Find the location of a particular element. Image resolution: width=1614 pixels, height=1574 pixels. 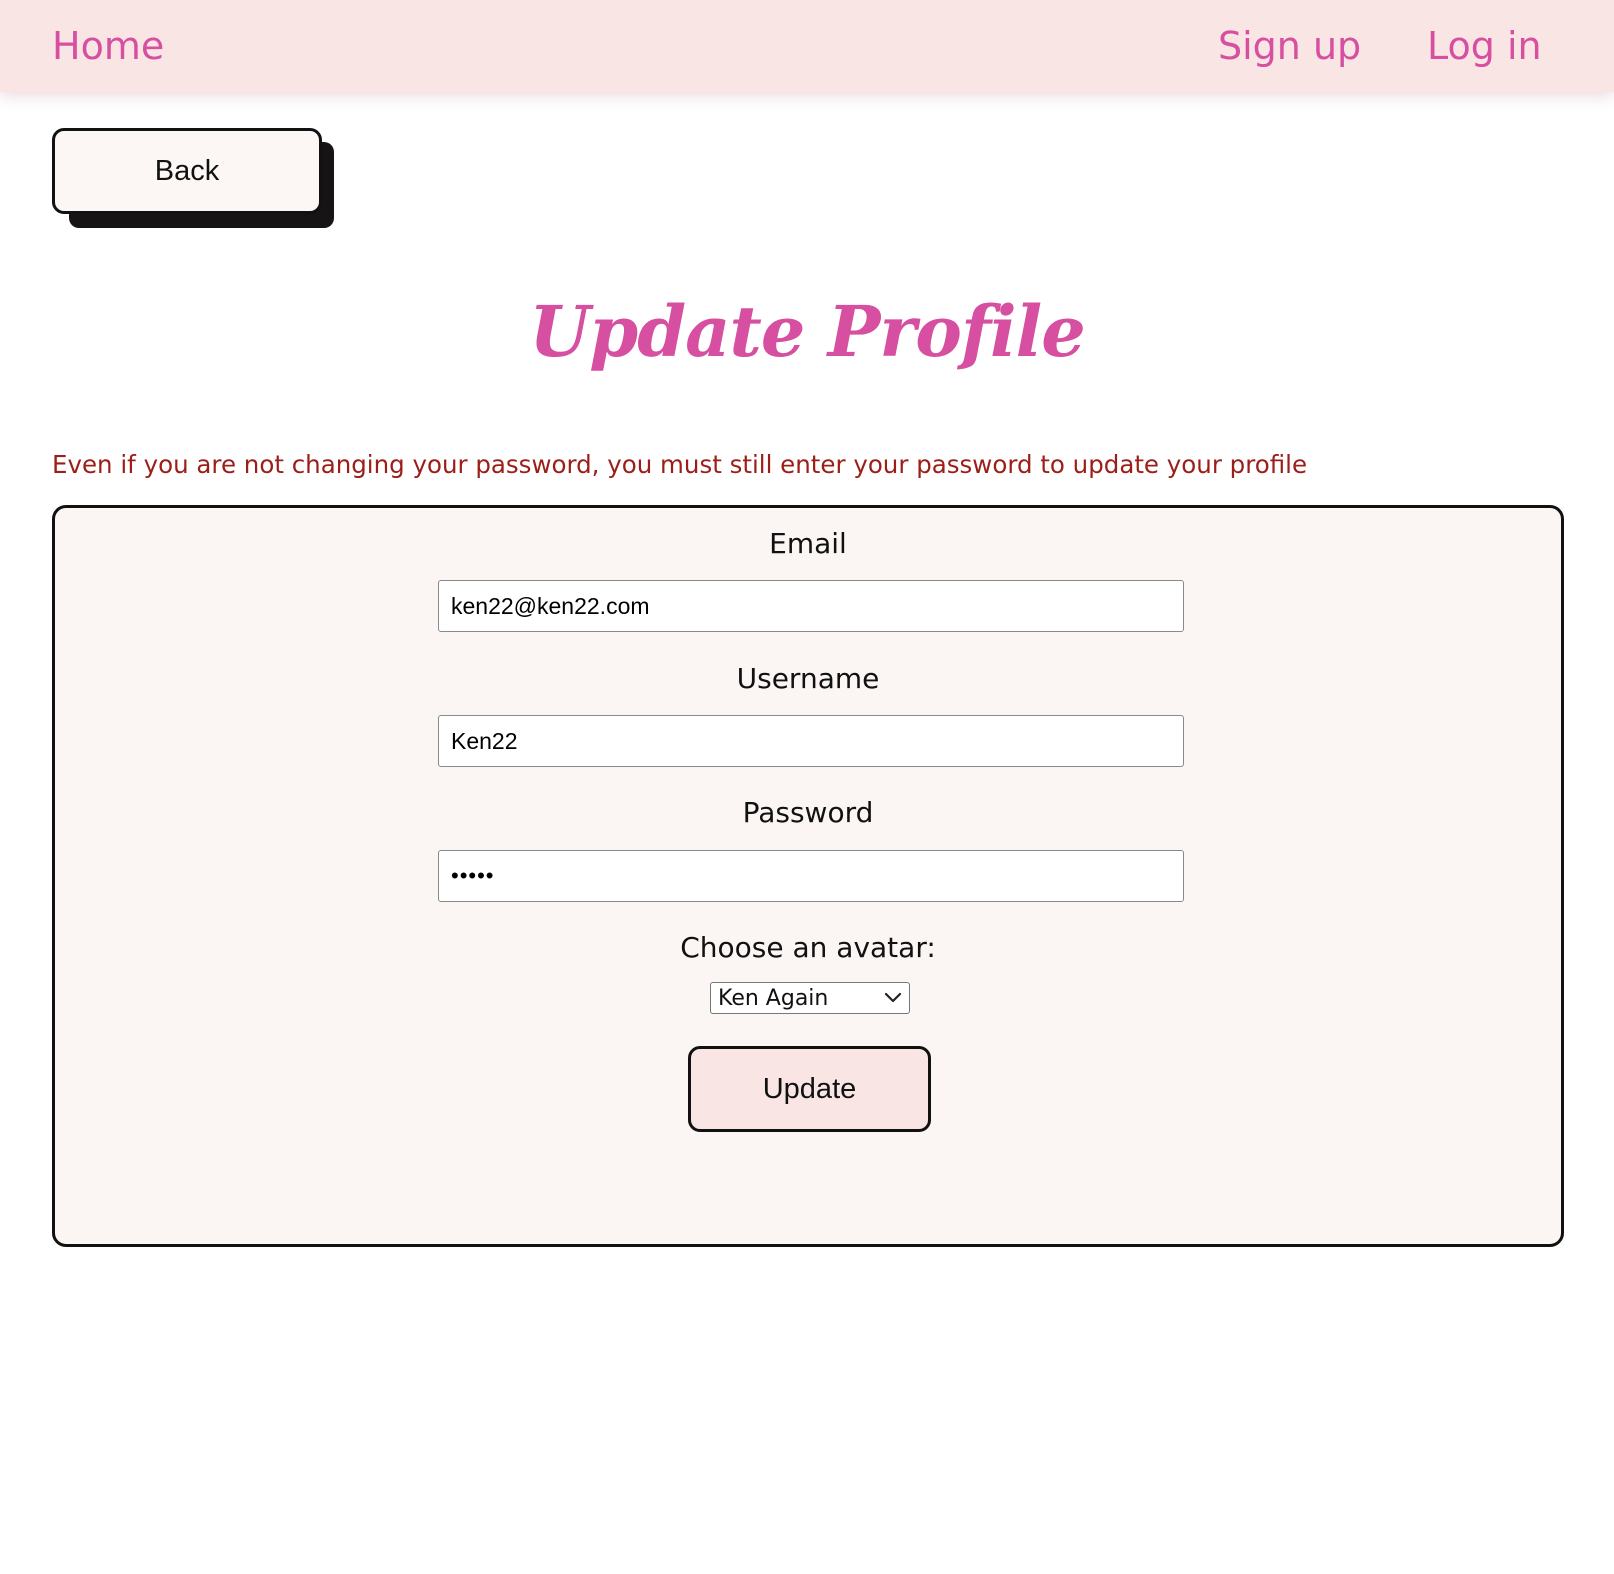

password-field is located at coordinates (811, 876).